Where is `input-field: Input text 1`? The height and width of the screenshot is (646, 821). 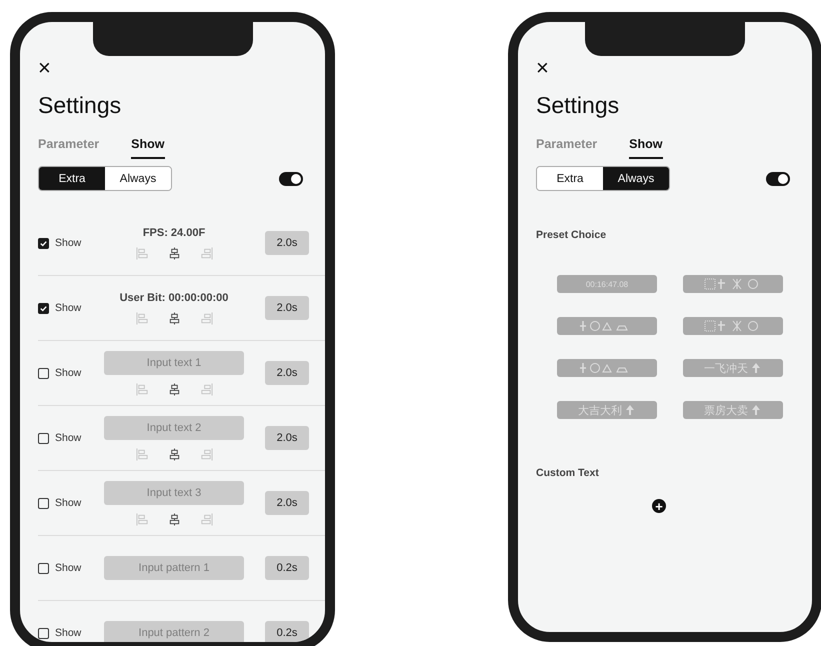
input-field: Input text 1 is located at coordinates (174, 362).